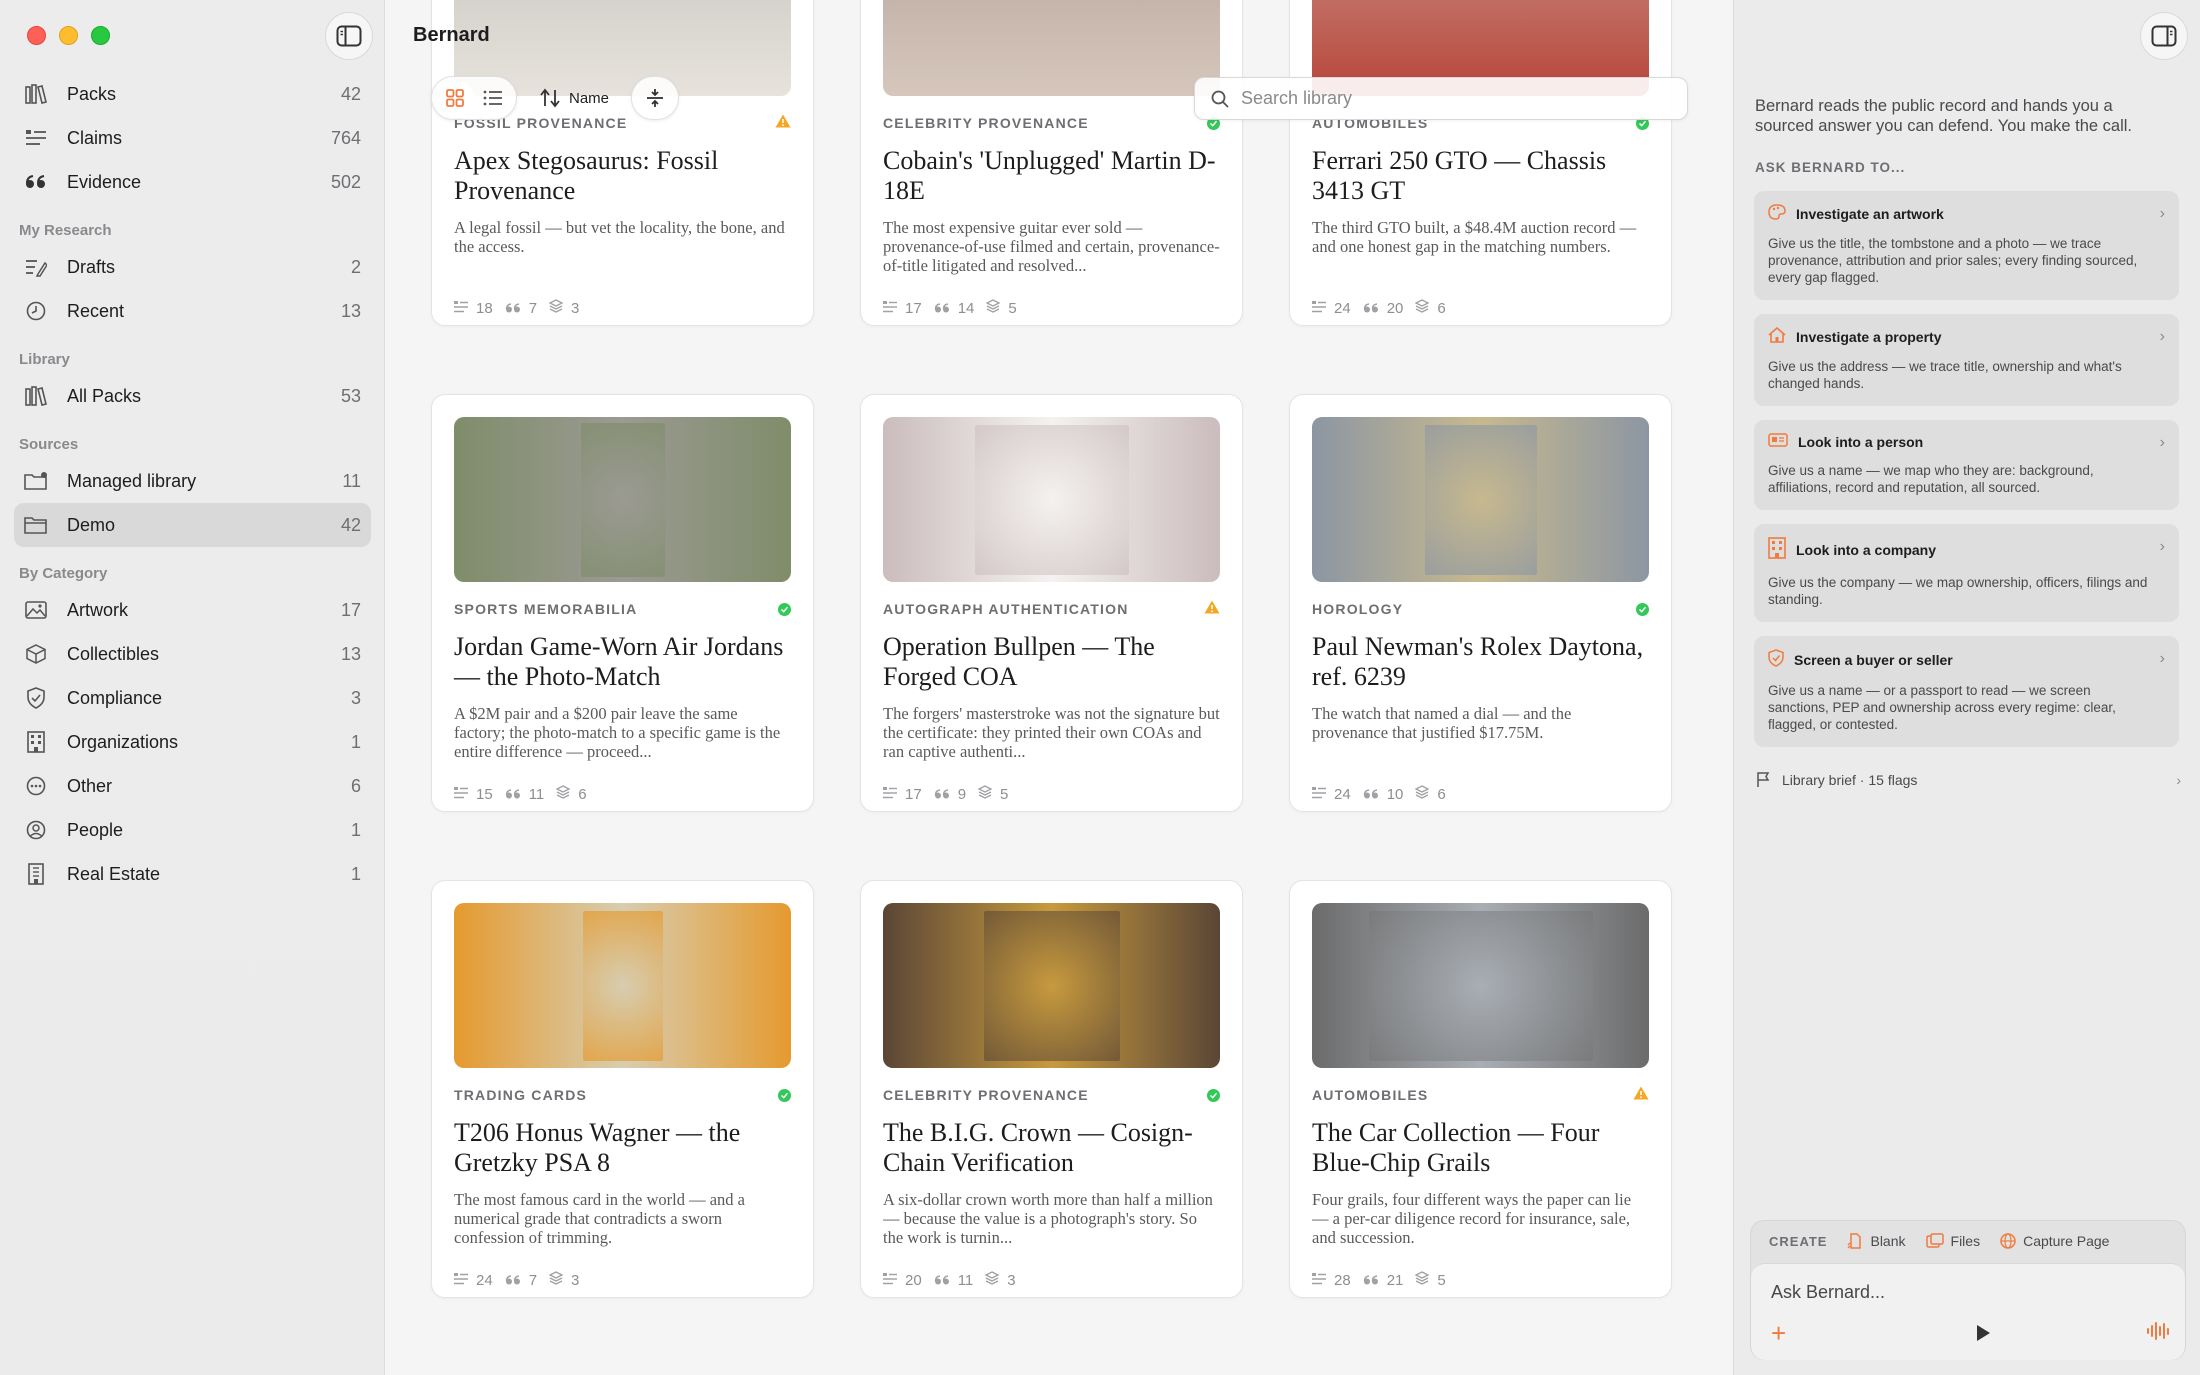 Image resolution: width=2200 pixels, height=1375 pixels. I want to click on action-header: Investigate a property, so click(1966, 336).